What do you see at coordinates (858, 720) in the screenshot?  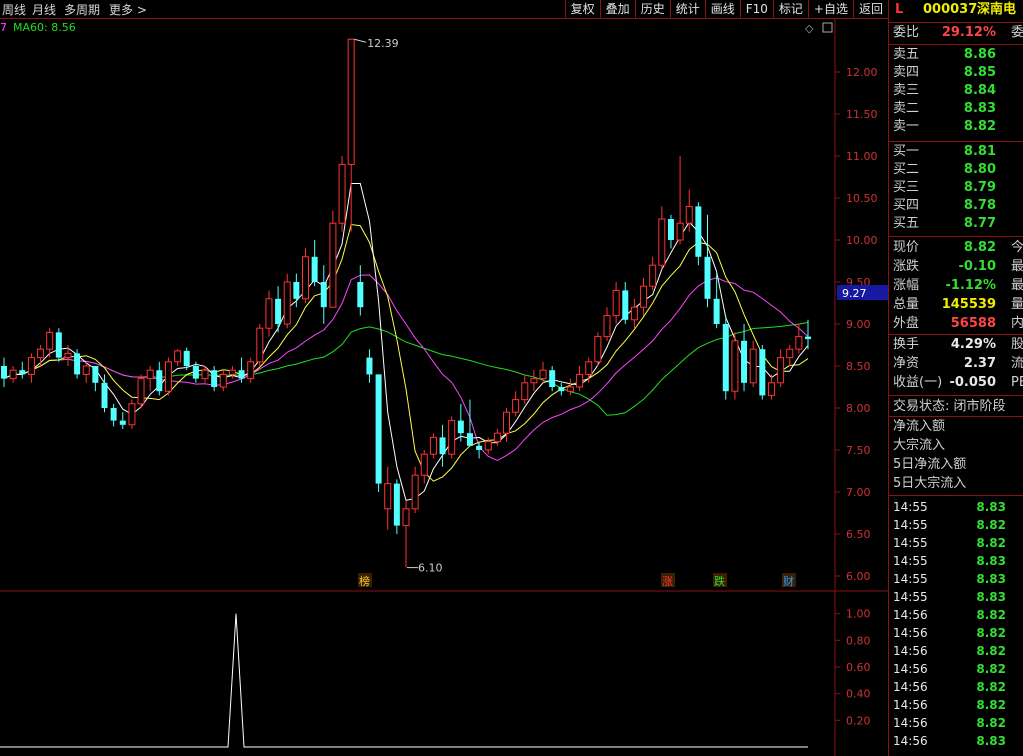 I see `indicator-tick-label: 0.20` at bounding box center [858, 720].